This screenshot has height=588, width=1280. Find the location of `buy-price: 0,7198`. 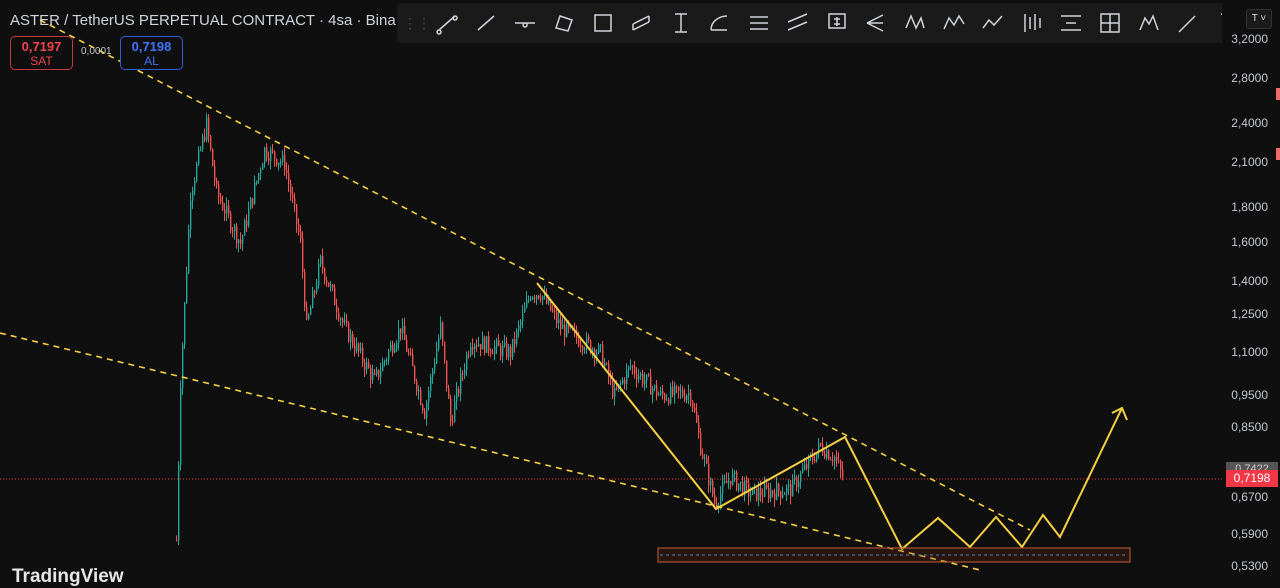

buy-price: 0,7198 is located at coordinates (151, 46).